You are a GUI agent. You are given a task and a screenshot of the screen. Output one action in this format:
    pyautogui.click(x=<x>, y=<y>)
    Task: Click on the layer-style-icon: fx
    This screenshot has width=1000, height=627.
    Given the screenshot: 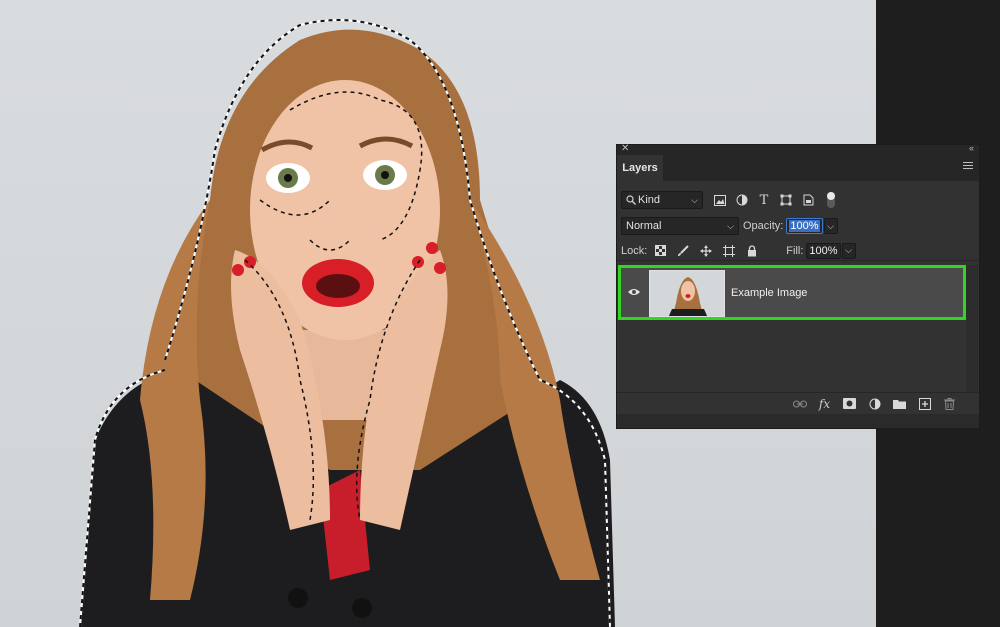 What is the action you would take?
    pyautogui.click(x=824, y=404)
    